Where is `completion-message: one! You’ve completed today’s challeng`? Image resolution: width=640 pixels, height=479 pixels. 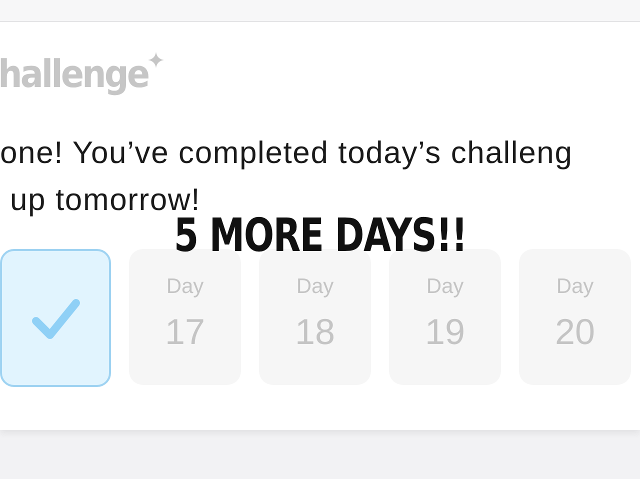
completion-message: one! You’ve completed today’s challeng is located at coordinates (286, 153).